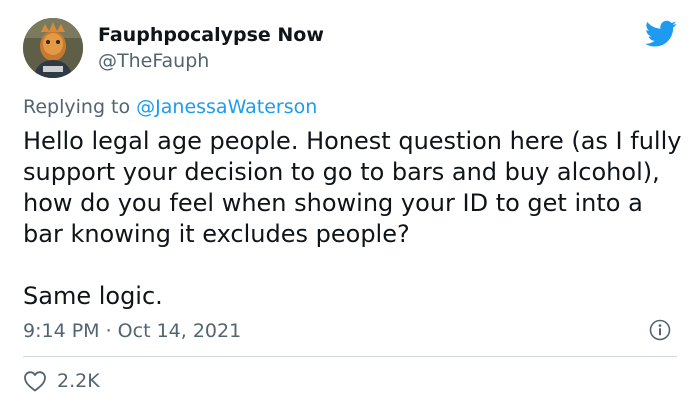 Image resolution: width=700 pixels, height=410 pixels. I want to click on avatar-image, so click(53, 48).